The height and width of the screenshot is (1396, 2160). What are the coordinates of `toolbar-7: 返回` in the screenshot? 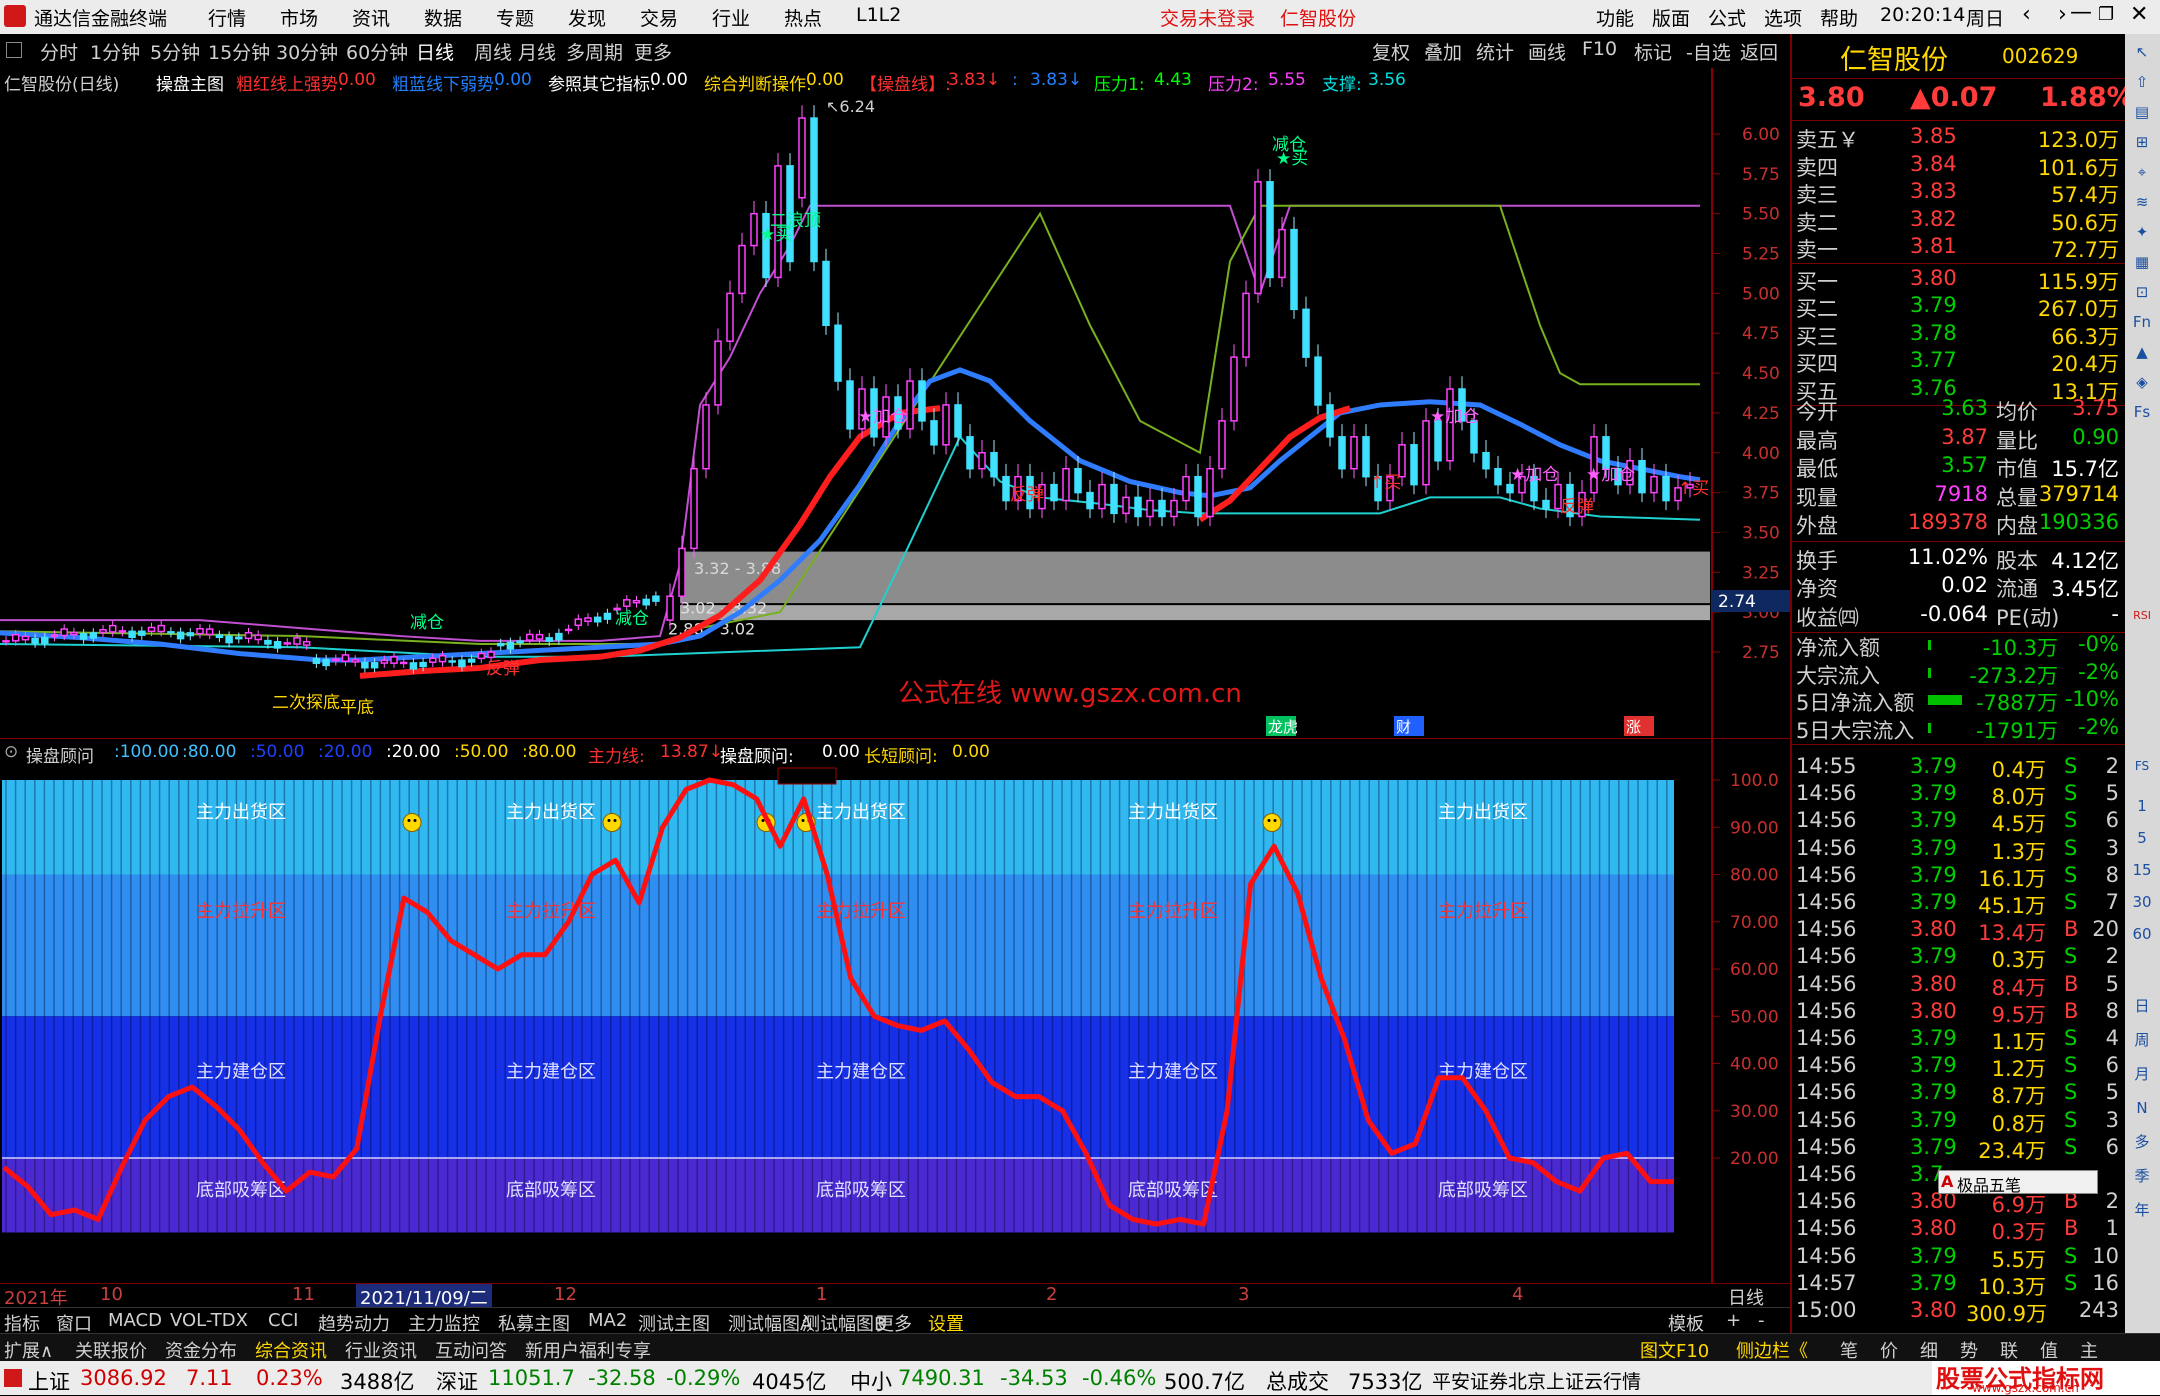 It's located at (1759, 51).